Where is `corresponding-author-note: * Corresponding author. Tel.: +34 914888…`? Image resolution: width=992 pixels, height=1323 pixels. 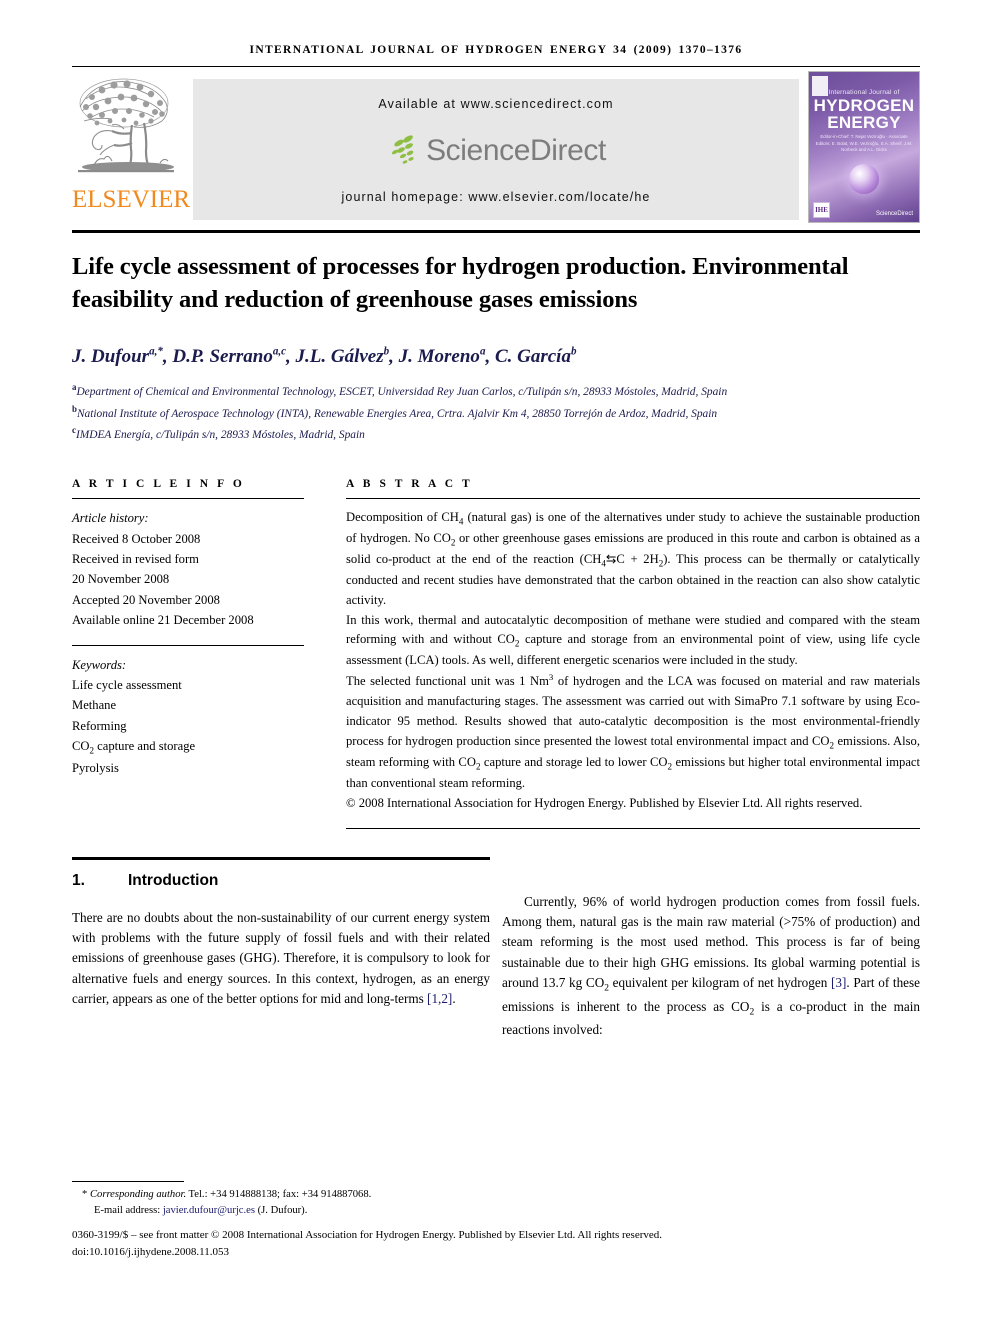 corresponding-author-note: * Corresponding author. Tel.: +34 914888… is located at coordinates (496, 1195).